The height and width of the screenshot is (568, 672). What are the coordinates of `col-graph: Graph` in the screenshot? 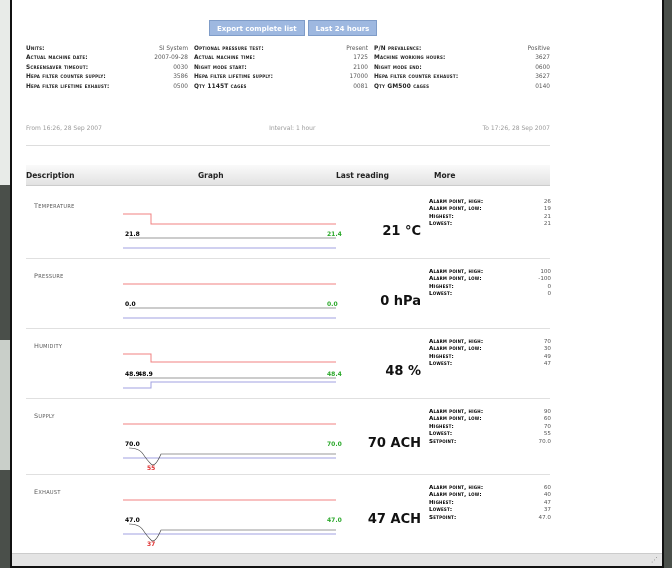 It's located at (211, 175).